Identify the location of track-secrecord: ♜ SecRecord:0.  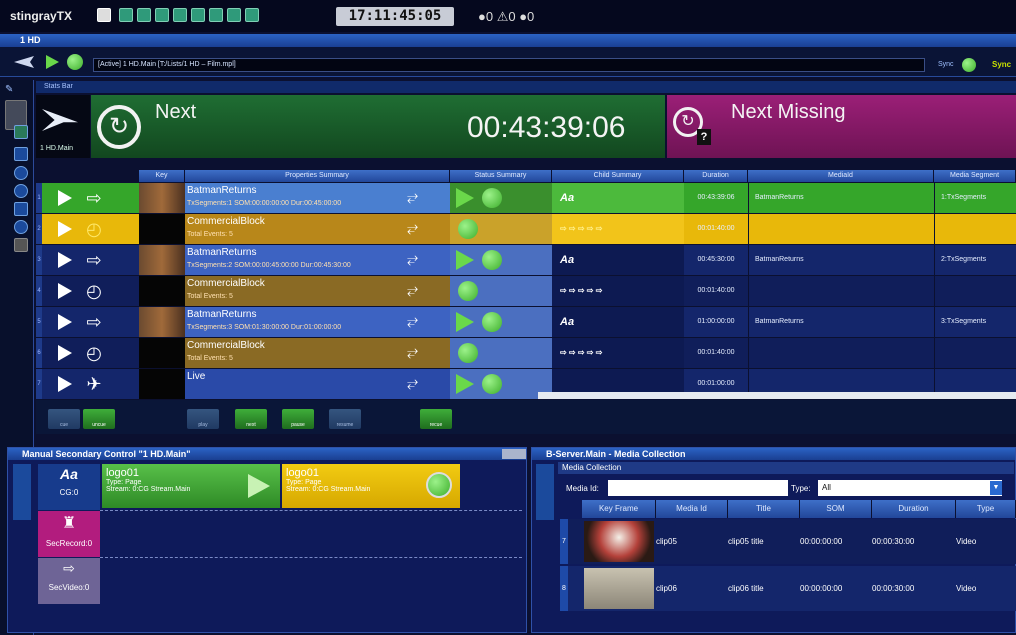
(69, 534).